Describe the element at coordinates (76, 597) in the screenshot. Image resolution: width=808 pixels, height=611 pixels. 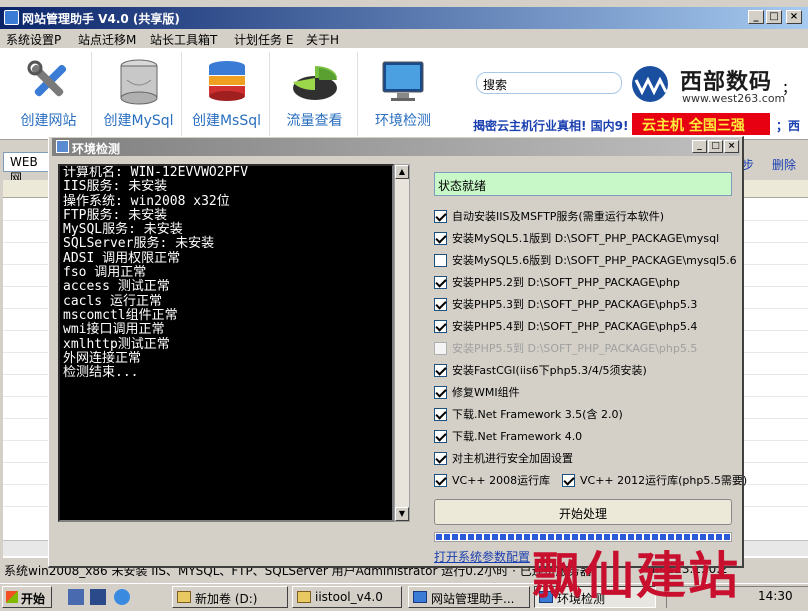
I see `server-manager-icon` at that location.